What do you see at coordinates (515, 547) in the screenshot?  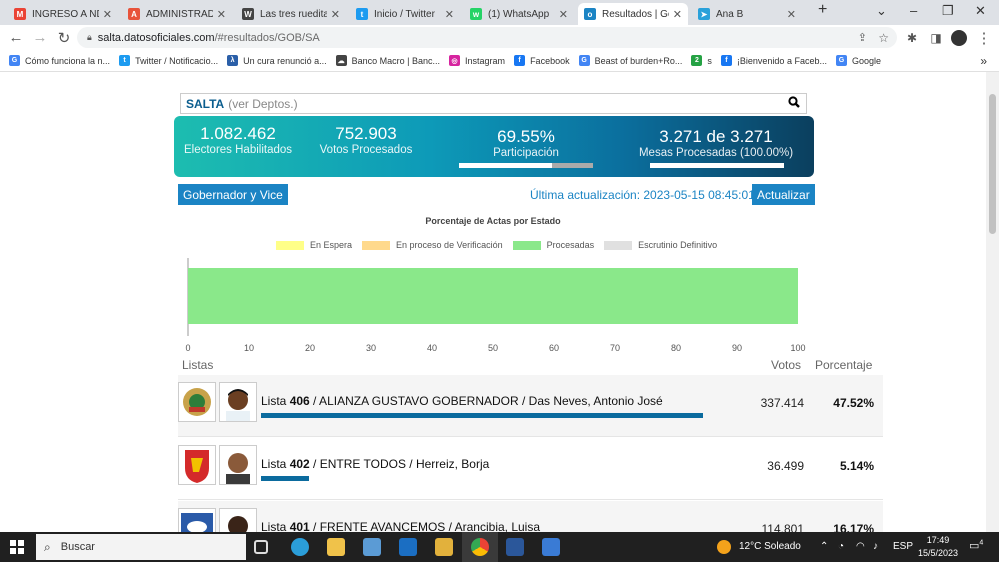 I see `word-icon` at bounding box center [515, 547].